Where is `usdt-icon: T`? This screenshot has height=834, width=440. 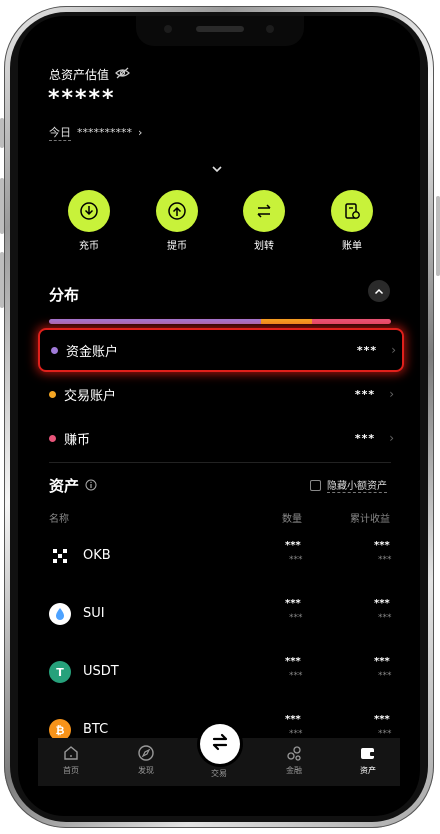 usdt-icon: T is located at coordinates (60, 672).